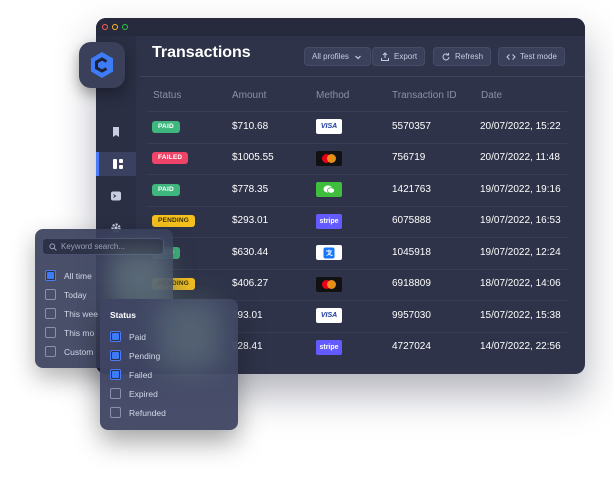 The width and height of the screenshot is (613, 477). I want to click on export-label: Export, so click(406, 56).